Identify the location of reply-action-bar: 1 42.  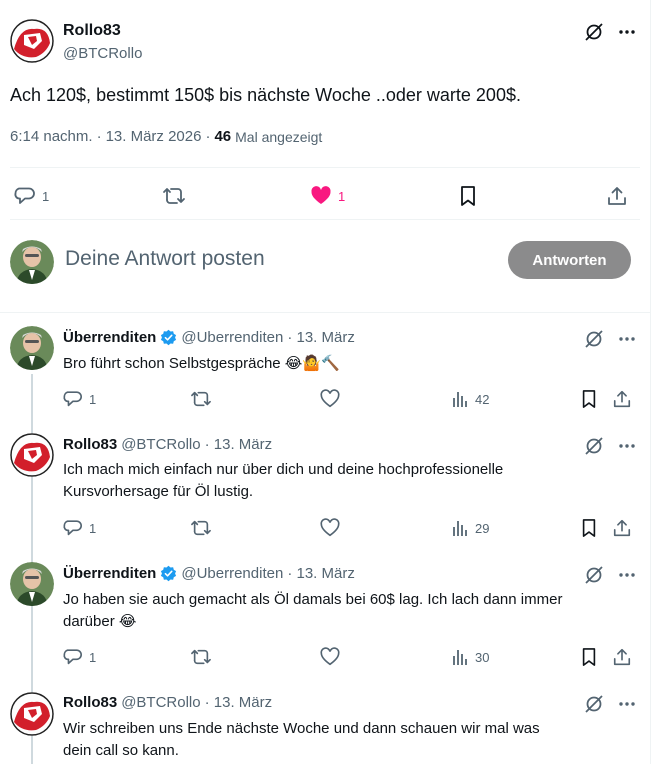
(325, 401).